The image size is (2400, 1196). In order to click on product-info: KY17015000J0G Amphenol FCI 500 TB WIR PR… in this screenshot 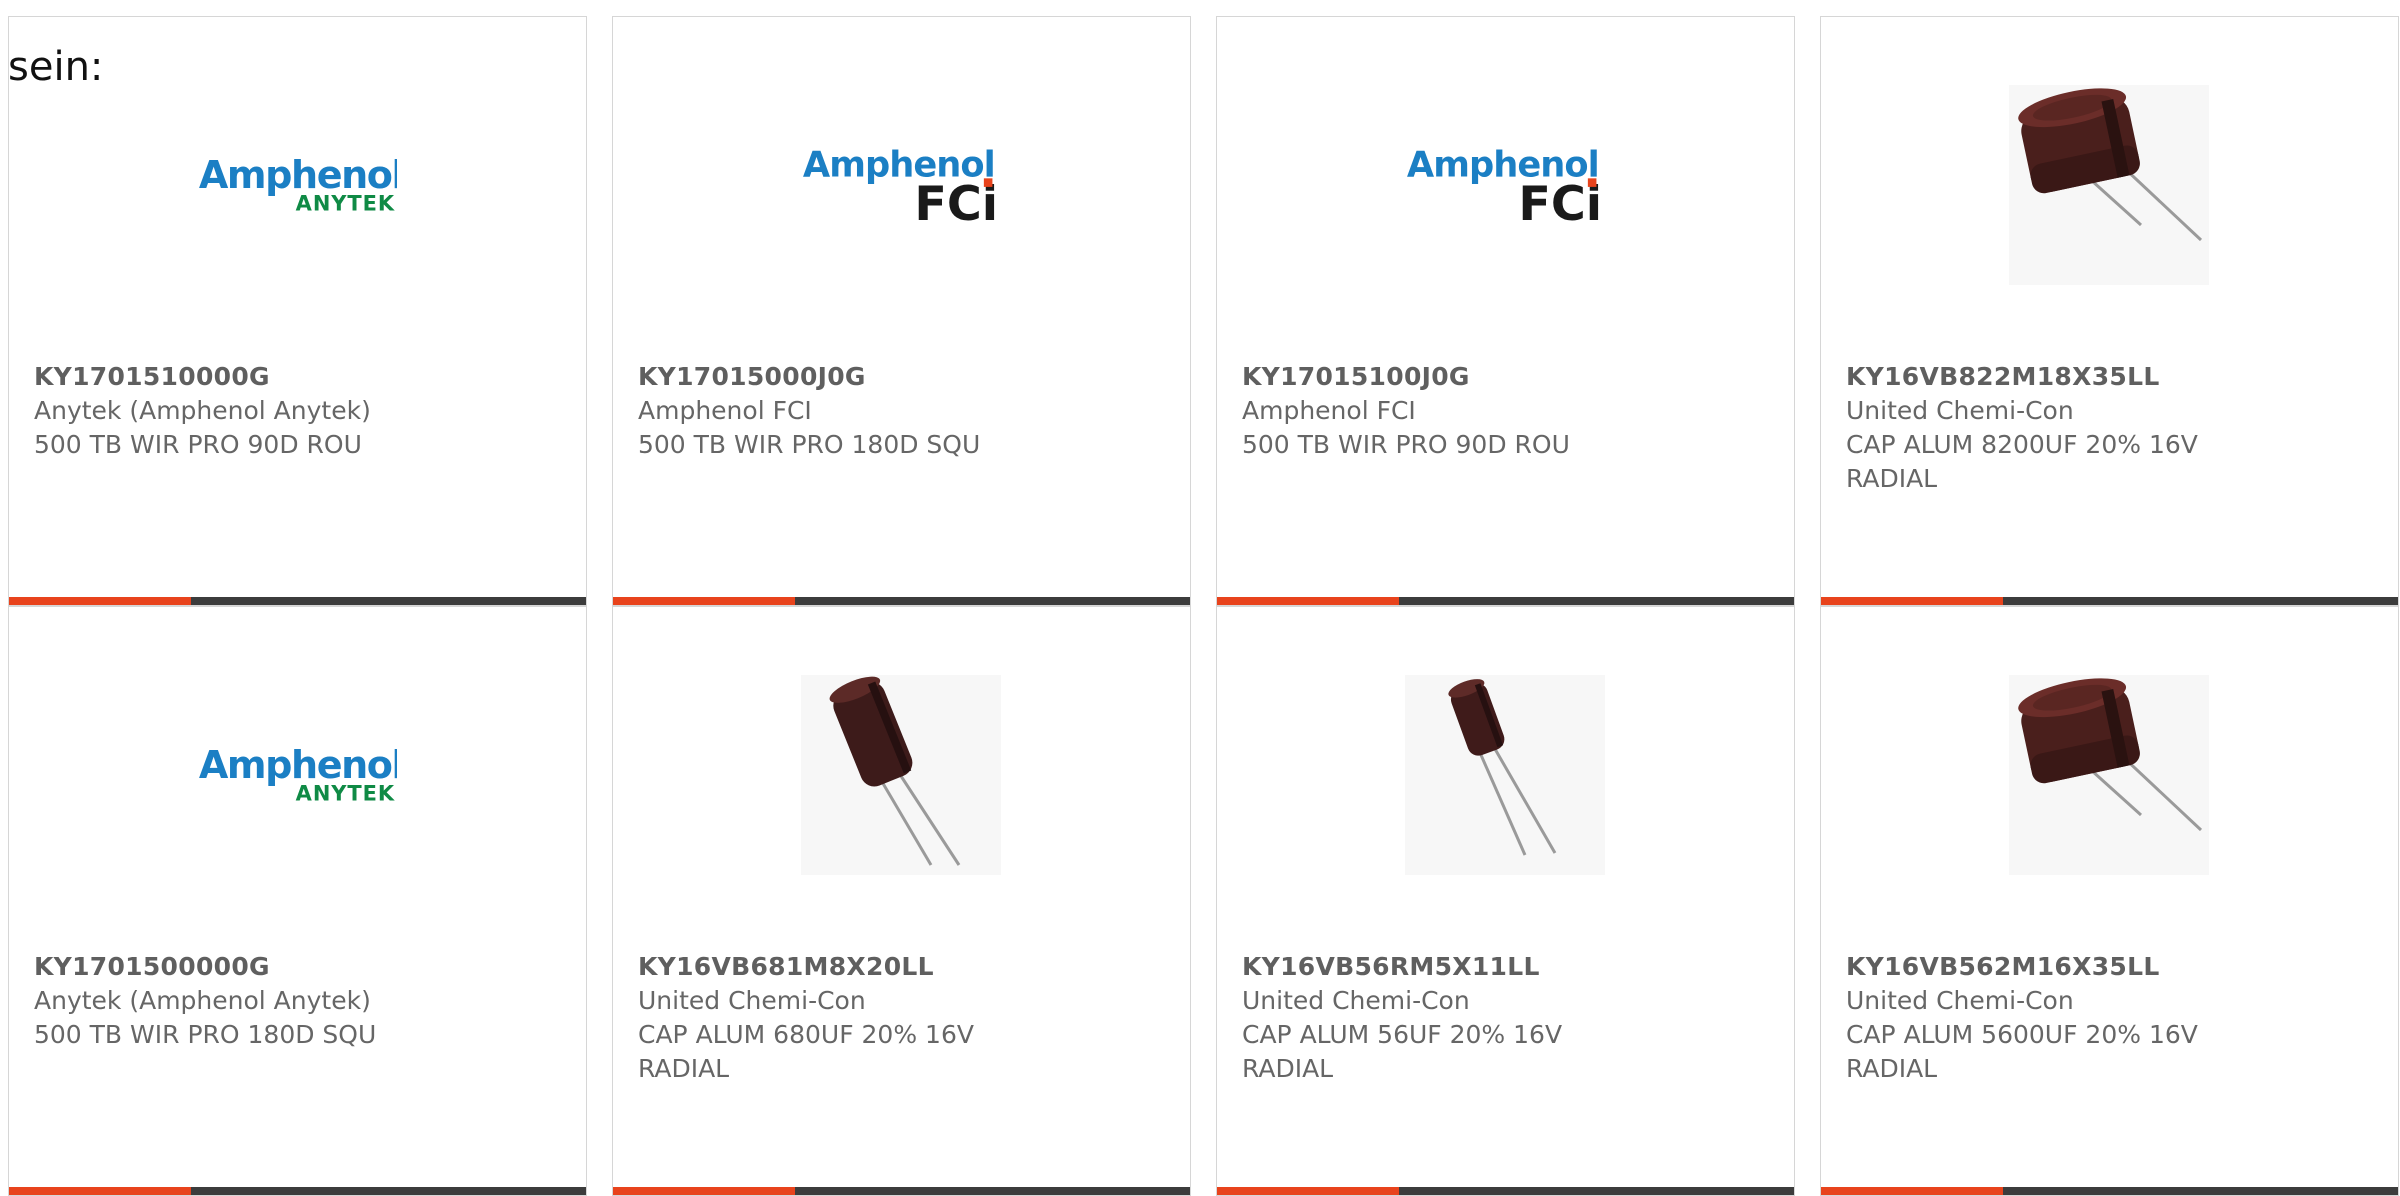, I will do `click(901, 411)`.